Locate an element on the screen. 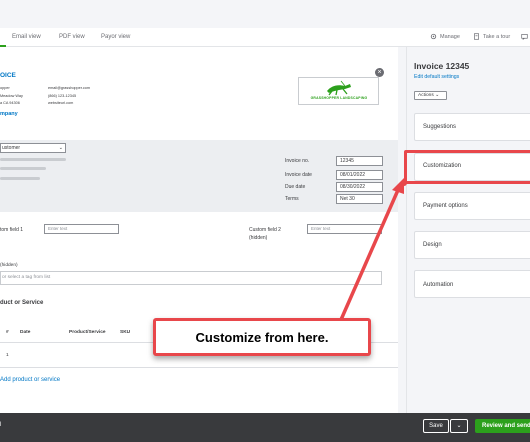 This screenshot has height=442, width=530. arrow-head-icon is located at coordinates (398, 186).